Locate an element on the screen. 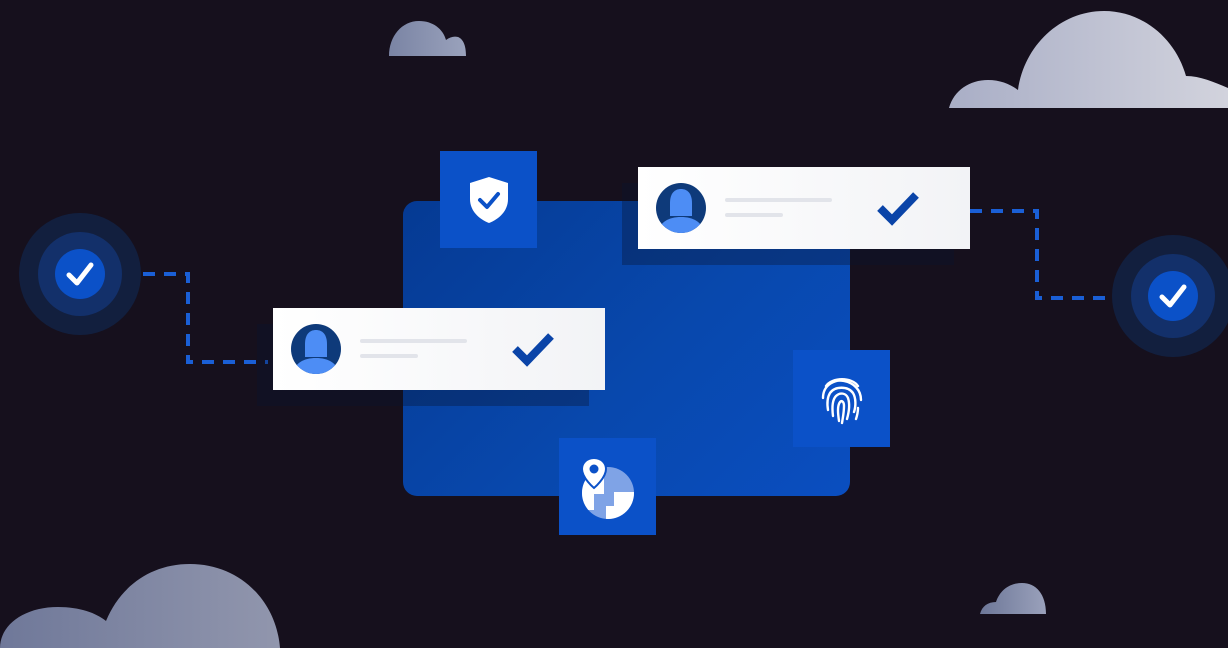  fingerprint-icon is located at coordinates (841, 400).